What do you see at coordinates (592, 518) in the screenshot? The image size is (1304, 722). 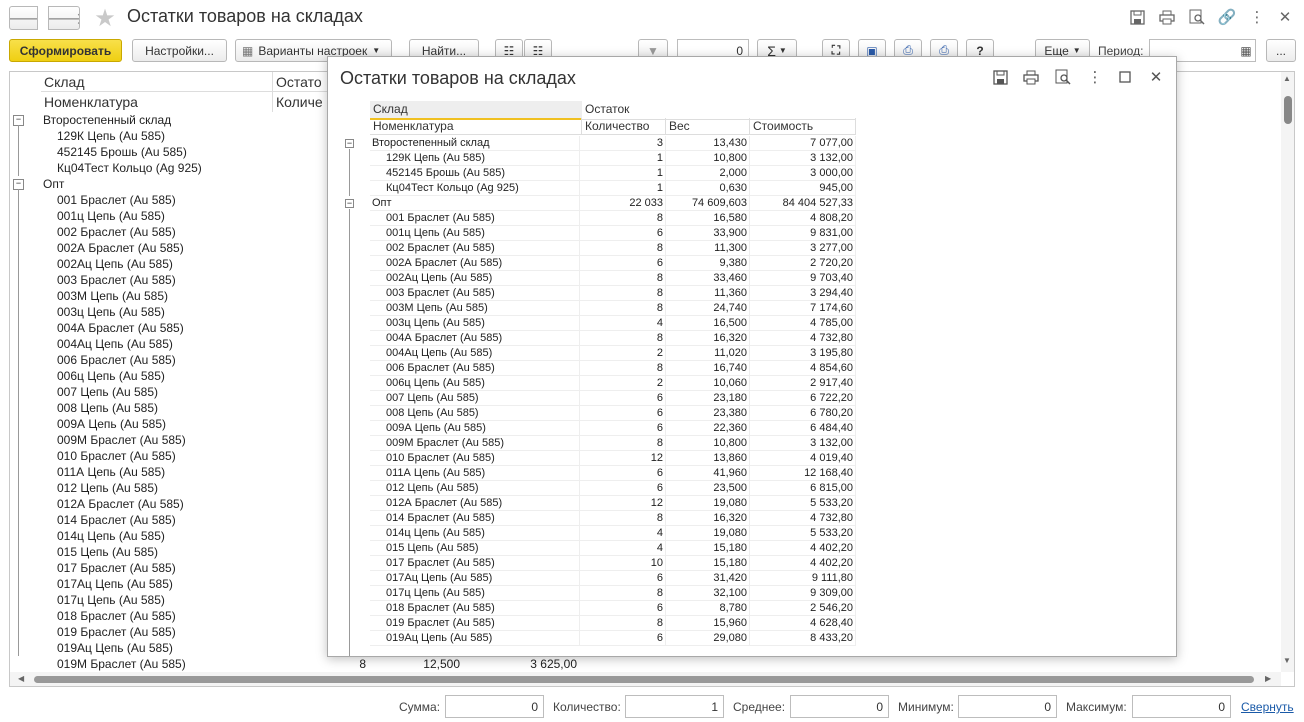 I see `modal-item-row: 014 Браслет (Au 585) 8 16,320 4 732,80` at bounding box center [592, 518].